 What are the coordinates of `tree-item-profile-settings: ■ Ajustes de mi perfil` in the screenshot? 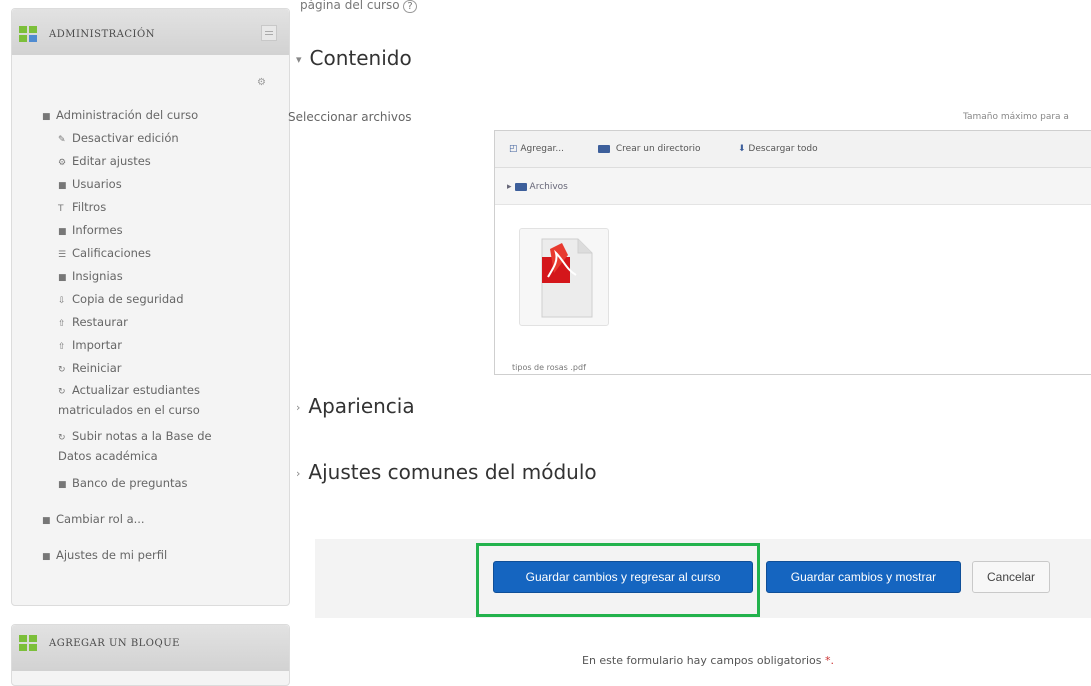 It's located at (104, 556).